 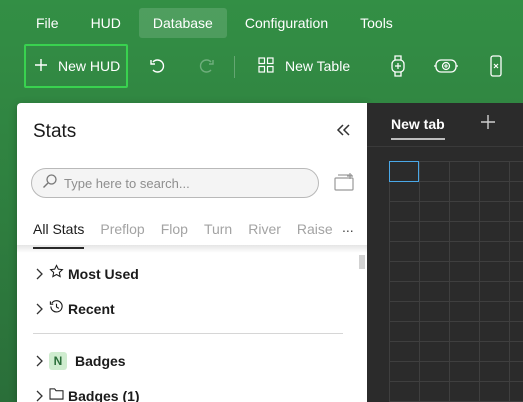 What do you see at coordinates (174, 233) in the screenshot?
I see `tab-flop: Flop` at bounding box center [174, 233].